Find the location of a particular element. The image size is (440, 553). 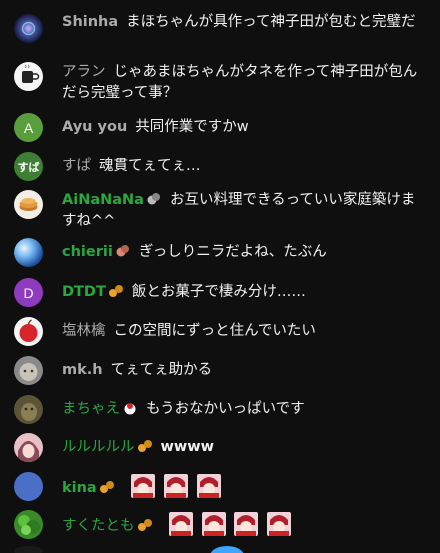

avatar: すば is located at coordinates (28, 166).